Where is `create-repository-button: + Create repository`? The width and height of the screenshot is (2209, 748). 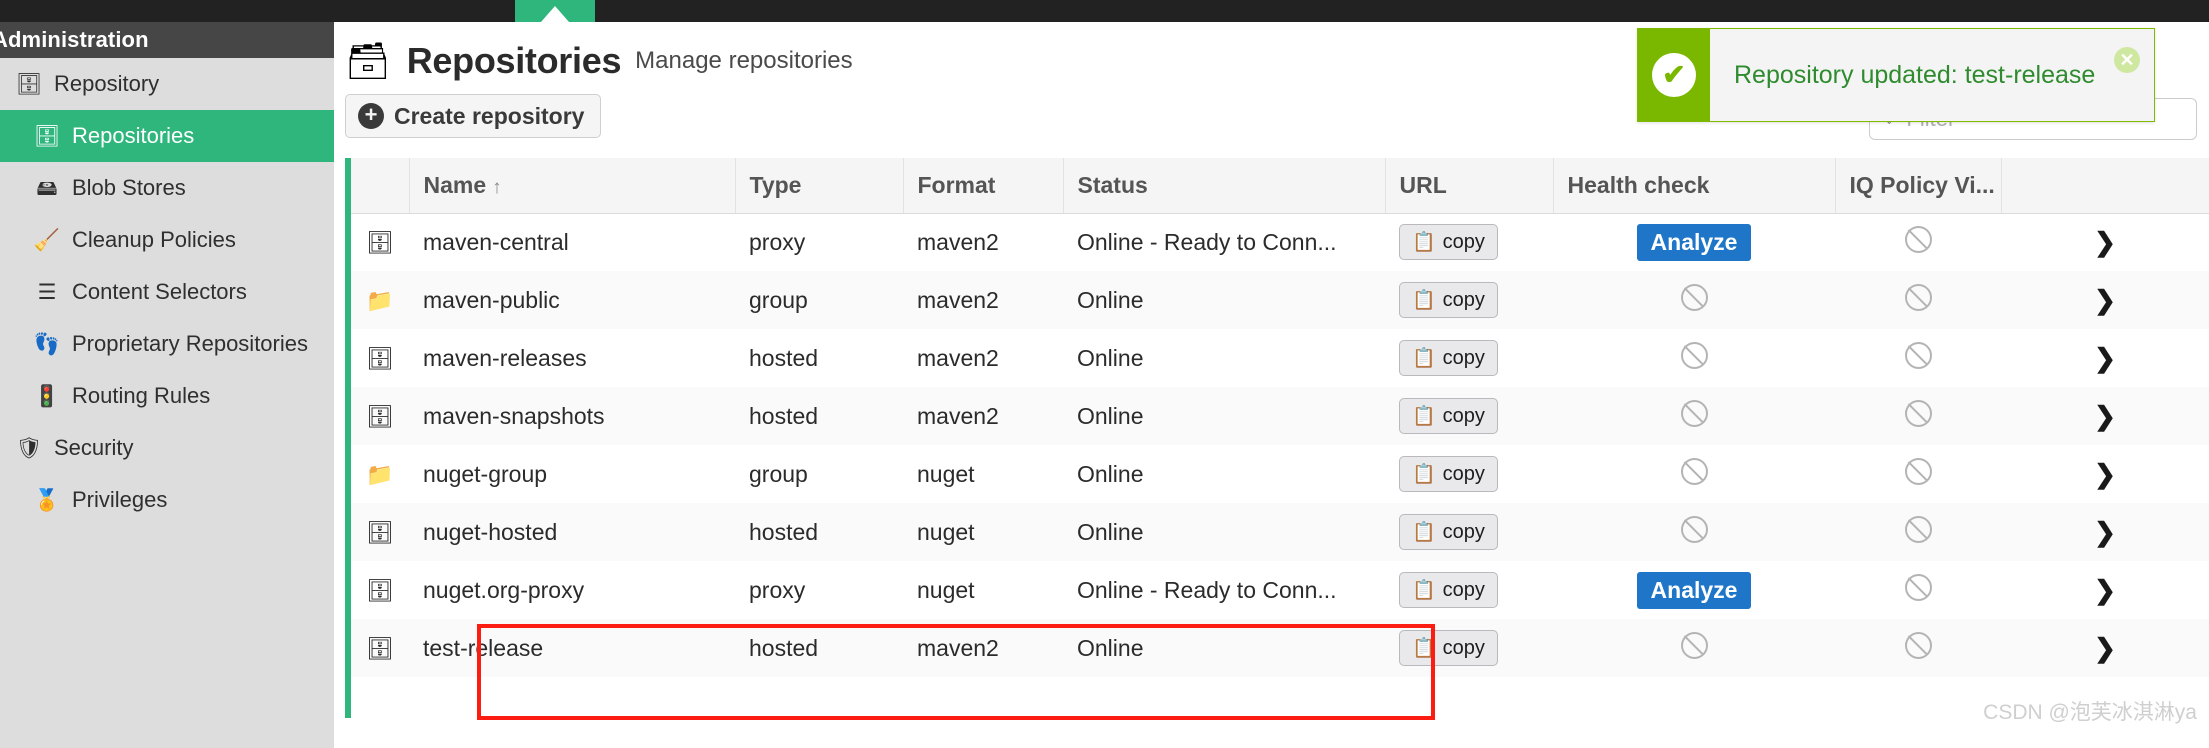
create-repository-button: + Create repository is located at coordinates (473, 116).